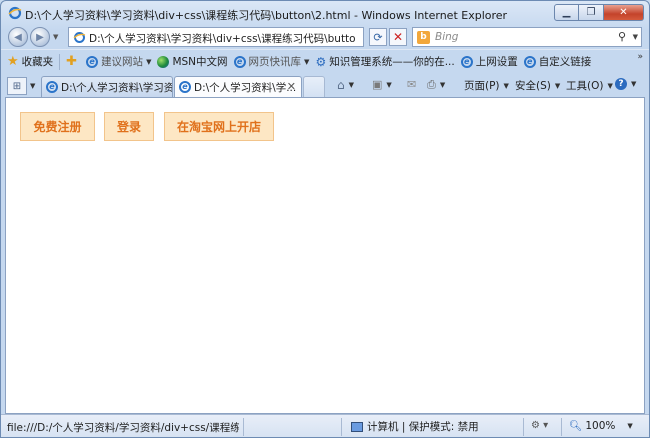  What do you see at coordinates (314, 86) in the screenshot?
I see `new-tab-button` at bounding box center [314, 86].